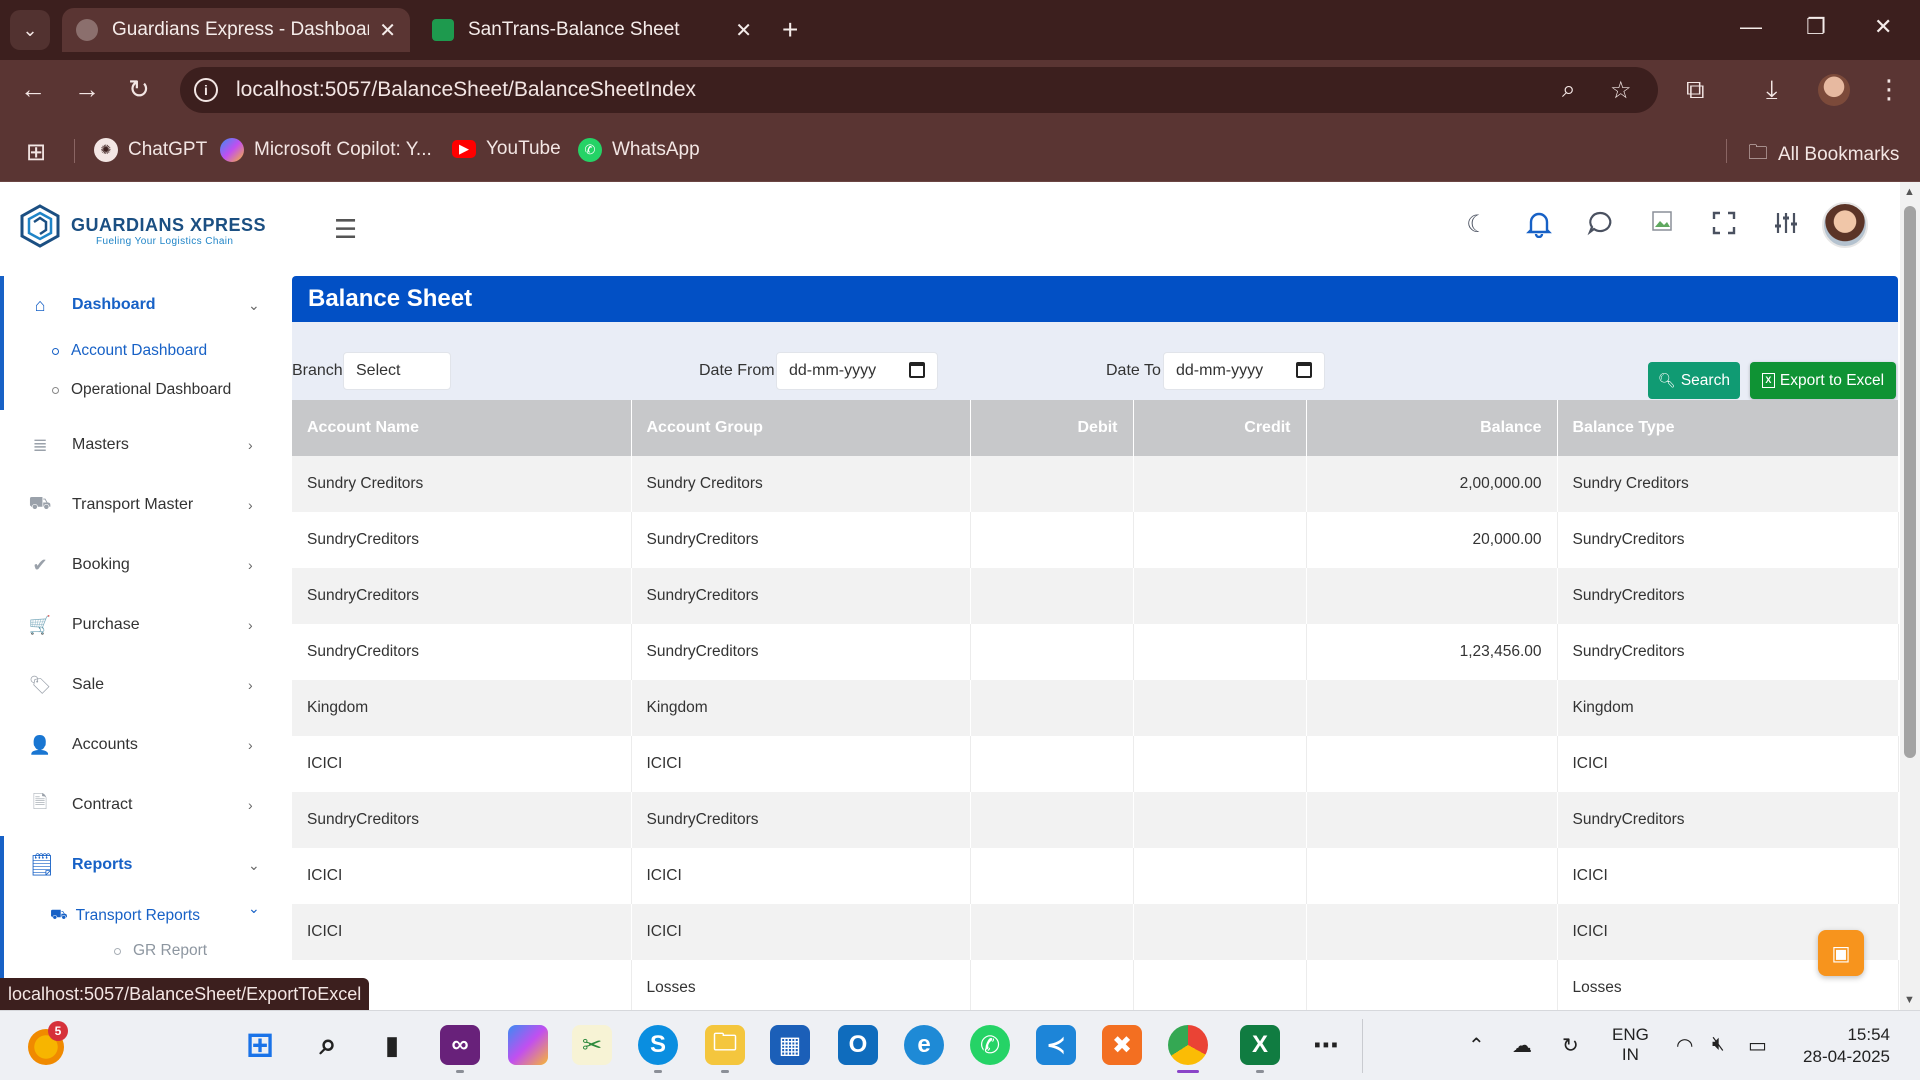  Describe the element at coordinates (1751, 27) in the screenshot. I see `minimize-icon: —` at that location.